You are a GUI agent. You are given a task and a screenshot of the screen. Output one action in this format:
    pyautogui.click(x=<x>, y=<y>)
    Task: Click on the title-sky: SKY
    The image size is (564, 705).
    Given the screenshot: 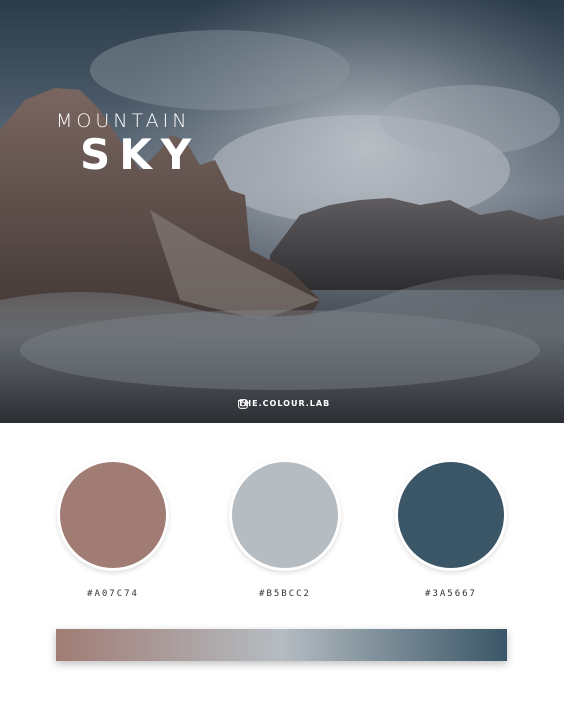 What is the action you would take?
    pyautogui.click(x=140, y=154)
    